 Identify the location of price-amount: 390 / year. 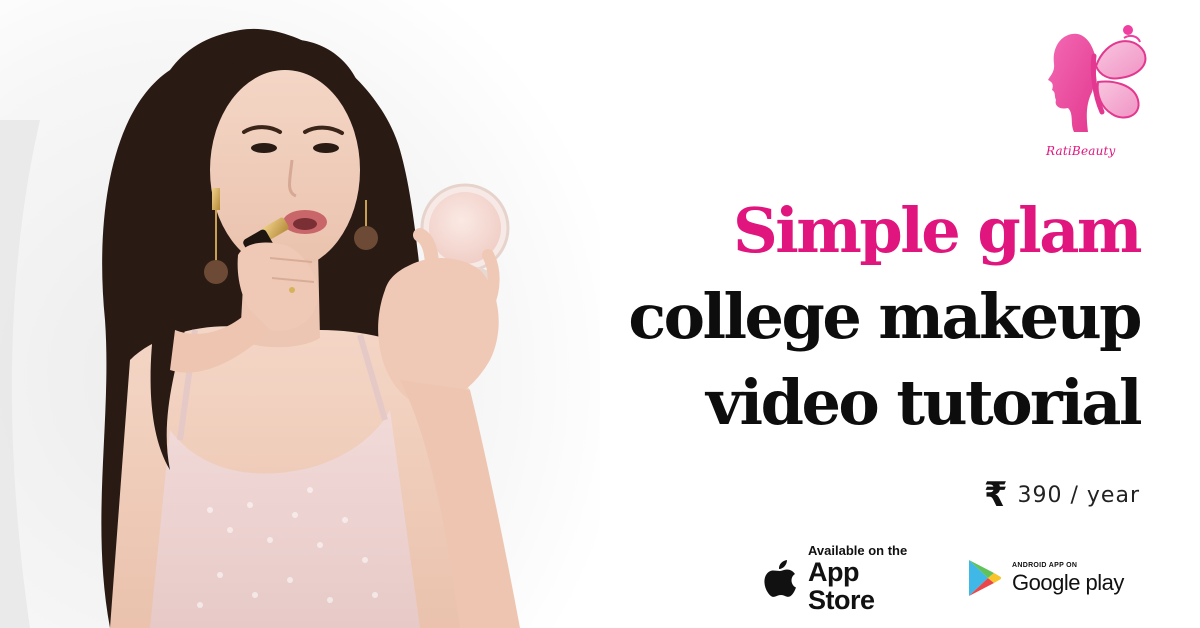
(1078, 495).